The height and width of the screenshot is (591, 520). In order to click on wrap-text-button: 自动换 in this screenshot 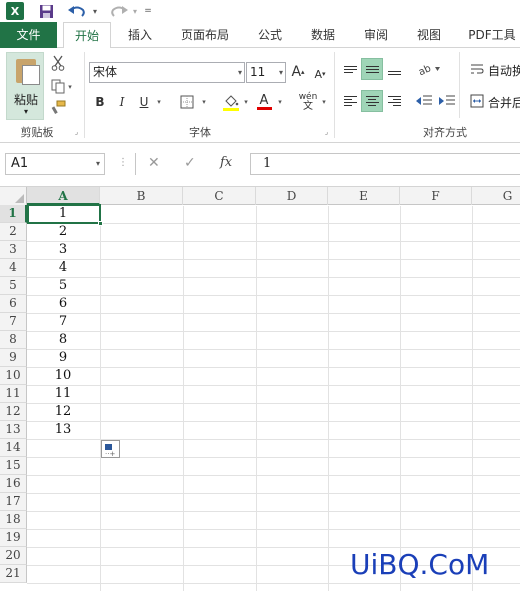, I will do `click(504, 70)`.